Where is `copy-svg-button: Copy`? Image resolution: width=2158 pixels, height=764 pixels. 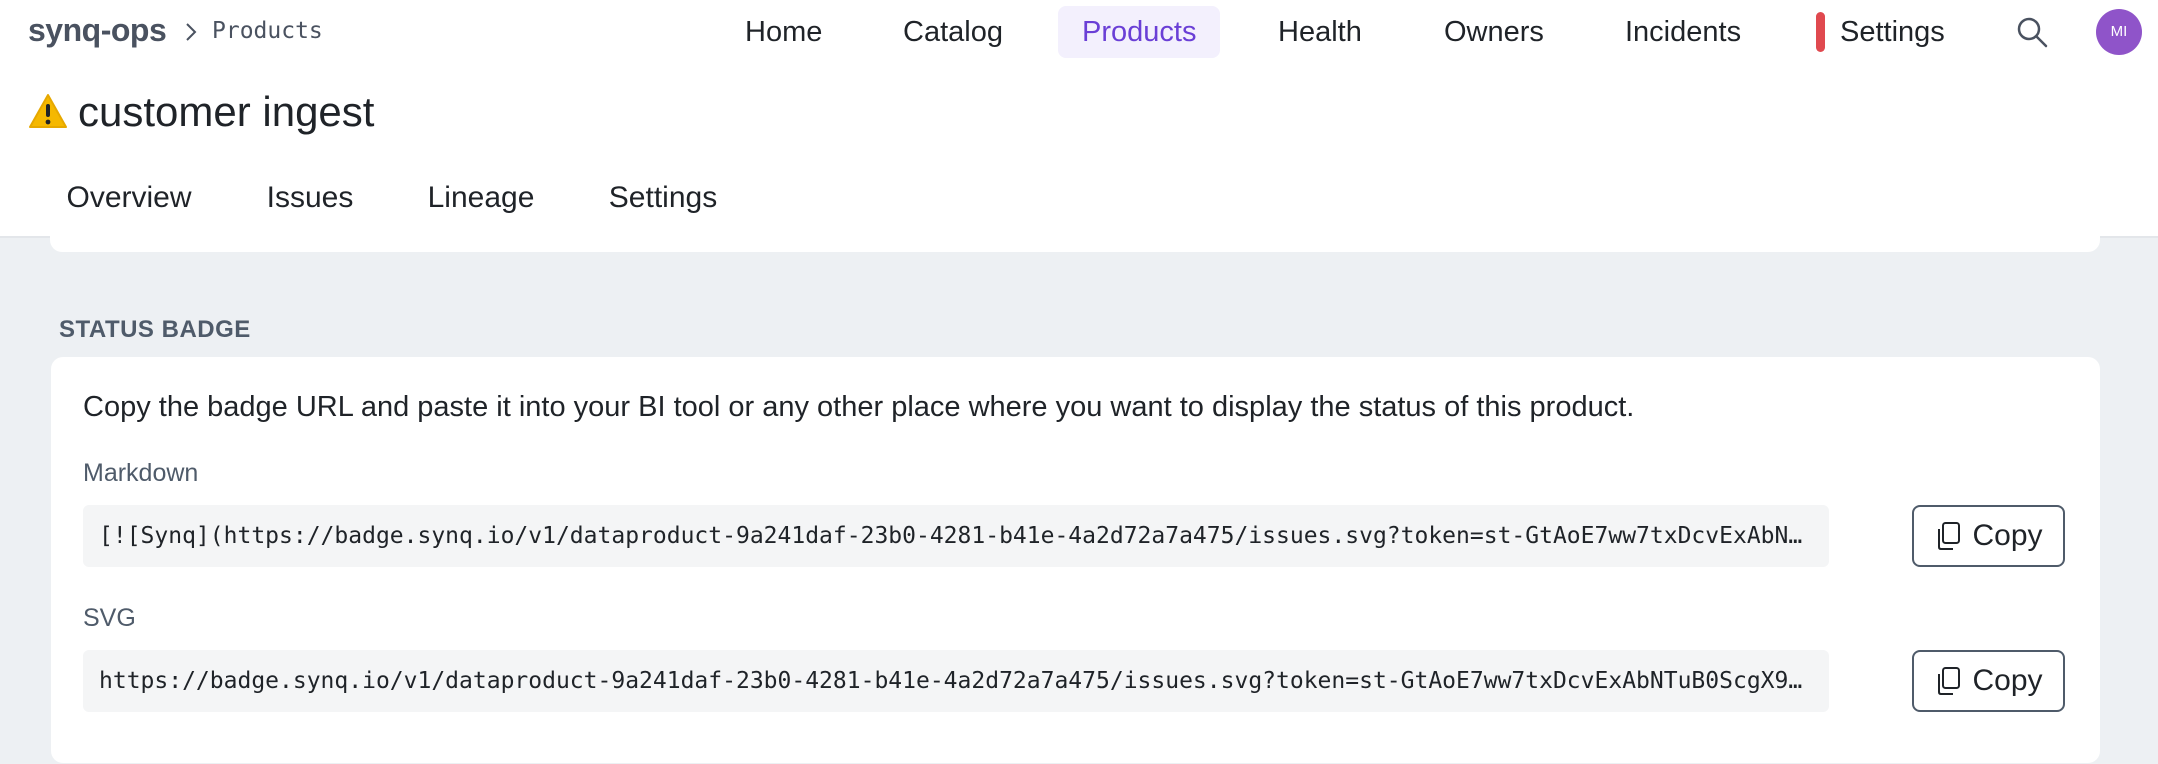
copy-svg-button: Copy is located at coordinates (1988, 681).